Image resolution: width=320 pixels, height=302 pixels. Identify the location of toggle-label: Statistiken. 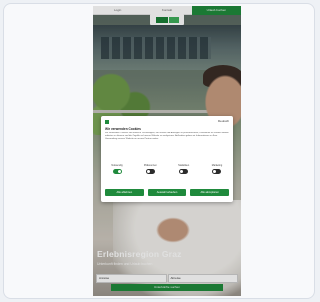
(184, 165).